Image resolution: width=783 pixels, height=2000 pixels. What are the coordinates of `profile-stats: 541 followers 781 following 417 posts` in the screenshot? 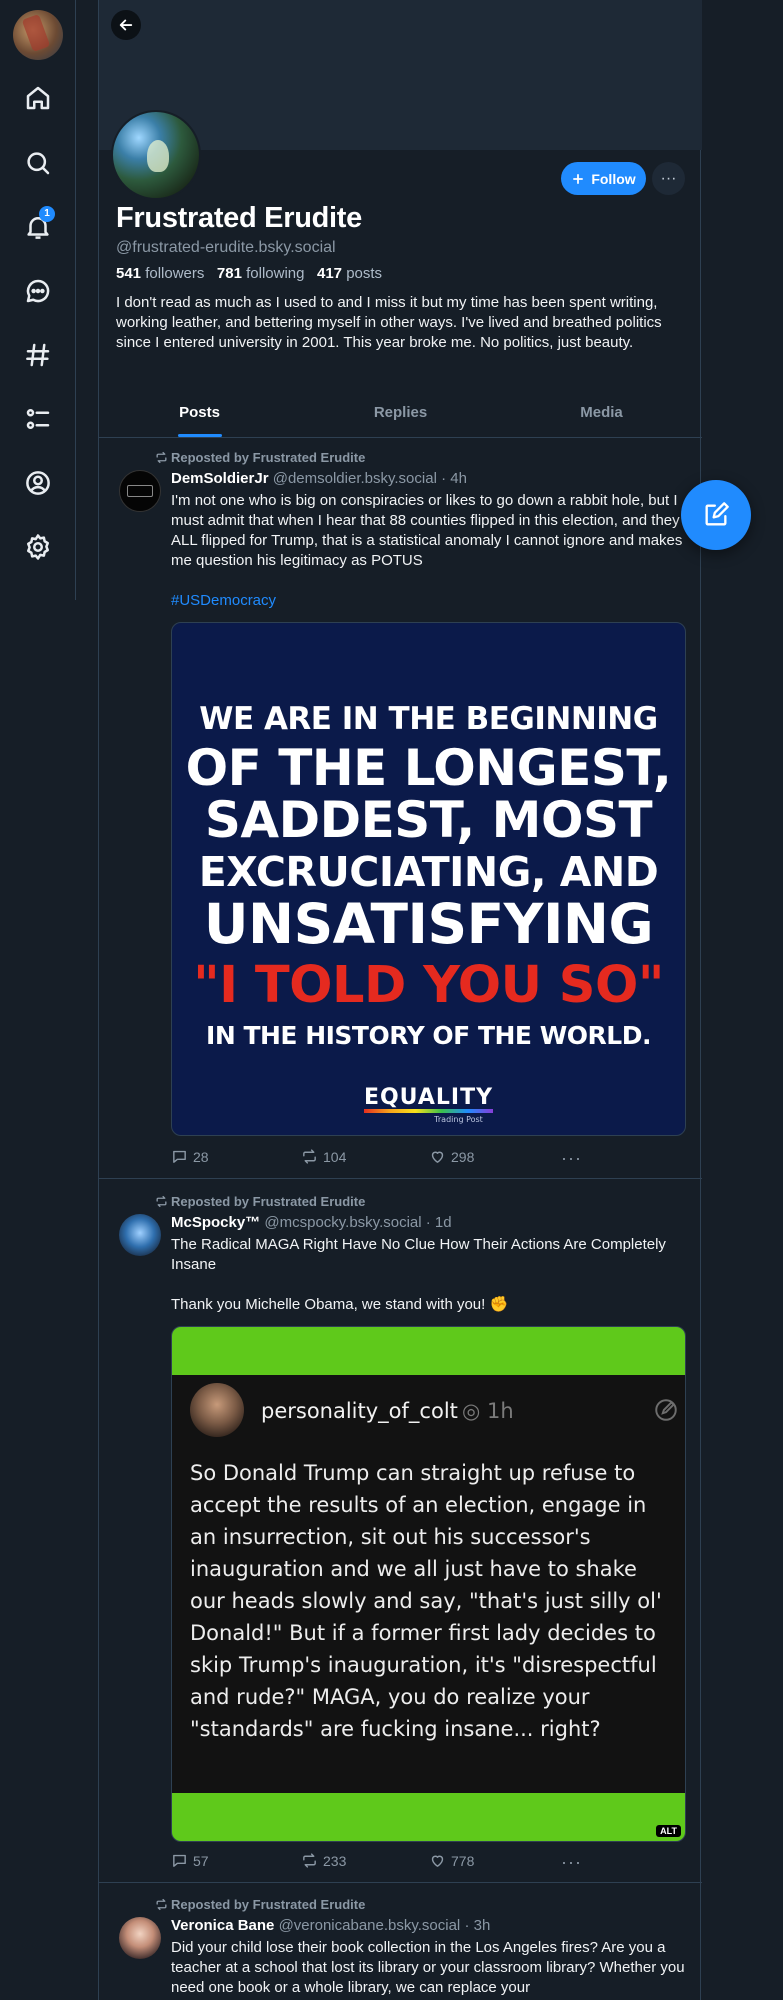 It's located at (249, 273).